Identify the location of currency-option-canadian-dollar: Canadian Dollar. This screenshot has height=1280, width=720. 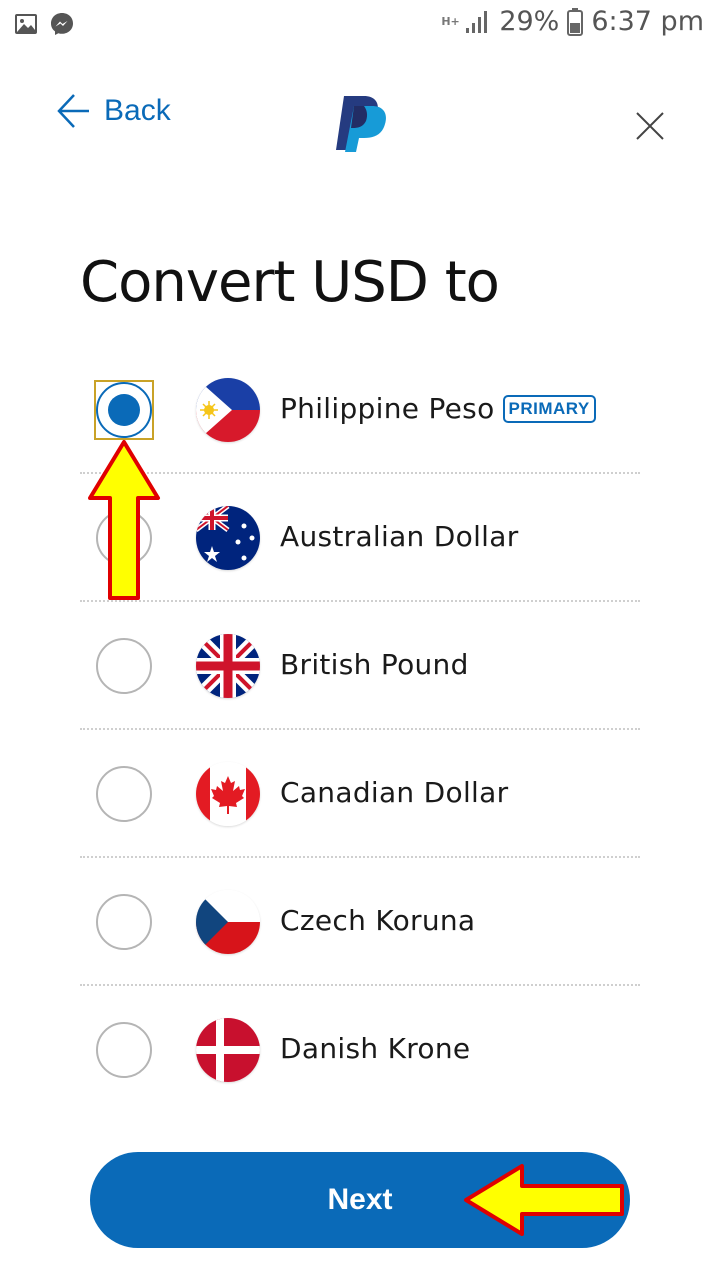
(360, 794).